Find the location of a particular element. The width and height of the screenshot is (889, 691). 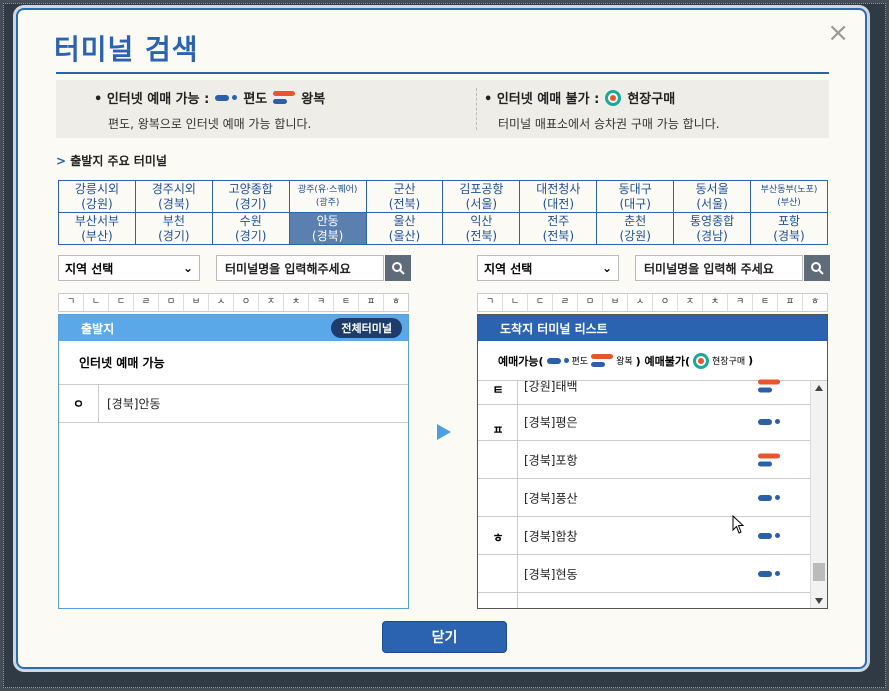

arrival-scrollbar is located at coordinates (818, 494).